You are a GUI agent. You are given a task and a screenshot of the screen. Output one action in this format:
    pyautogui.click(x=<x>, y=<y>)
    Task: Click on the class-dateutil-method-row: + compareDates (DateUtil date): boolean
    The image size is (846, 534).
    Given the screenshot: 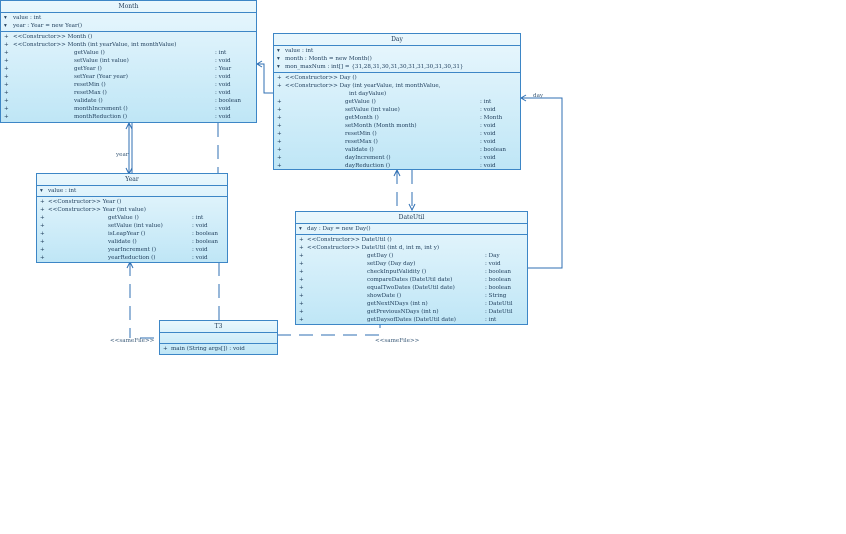 What is the action you would take?
    pyautogui.click(x=411, y=280)
    